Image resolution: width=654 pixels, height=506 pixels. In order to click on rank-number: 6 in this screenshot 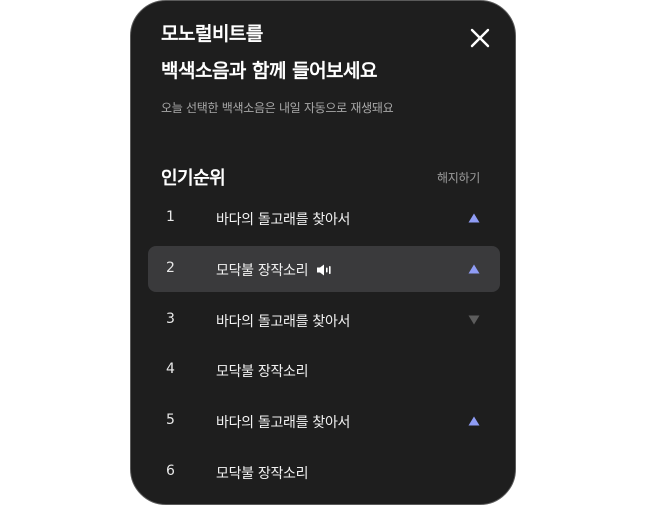, I will do `click(170, 471)`.